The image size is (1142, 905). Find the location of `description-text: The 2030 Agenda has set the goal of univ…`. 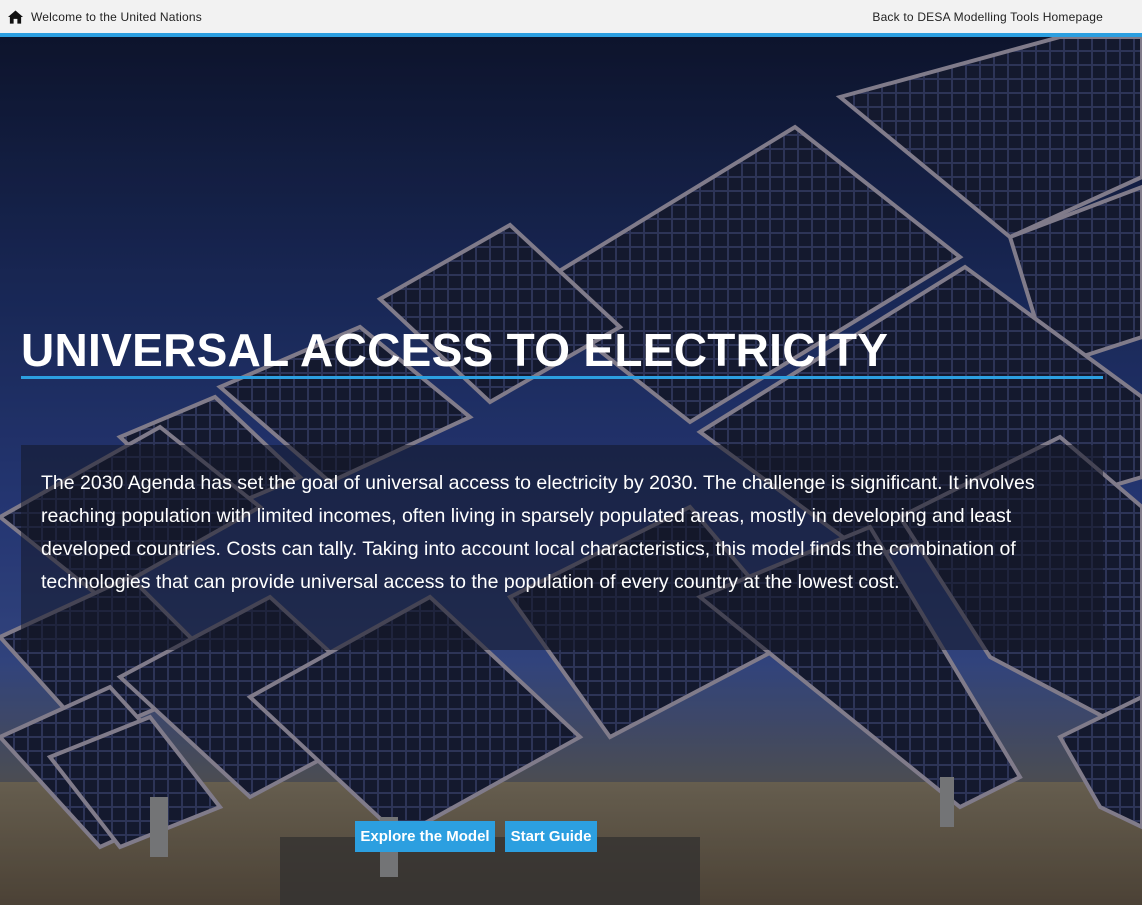

description-text: The 2030 Agenda has set the goal of univ… is located at coordinates (538, 532).